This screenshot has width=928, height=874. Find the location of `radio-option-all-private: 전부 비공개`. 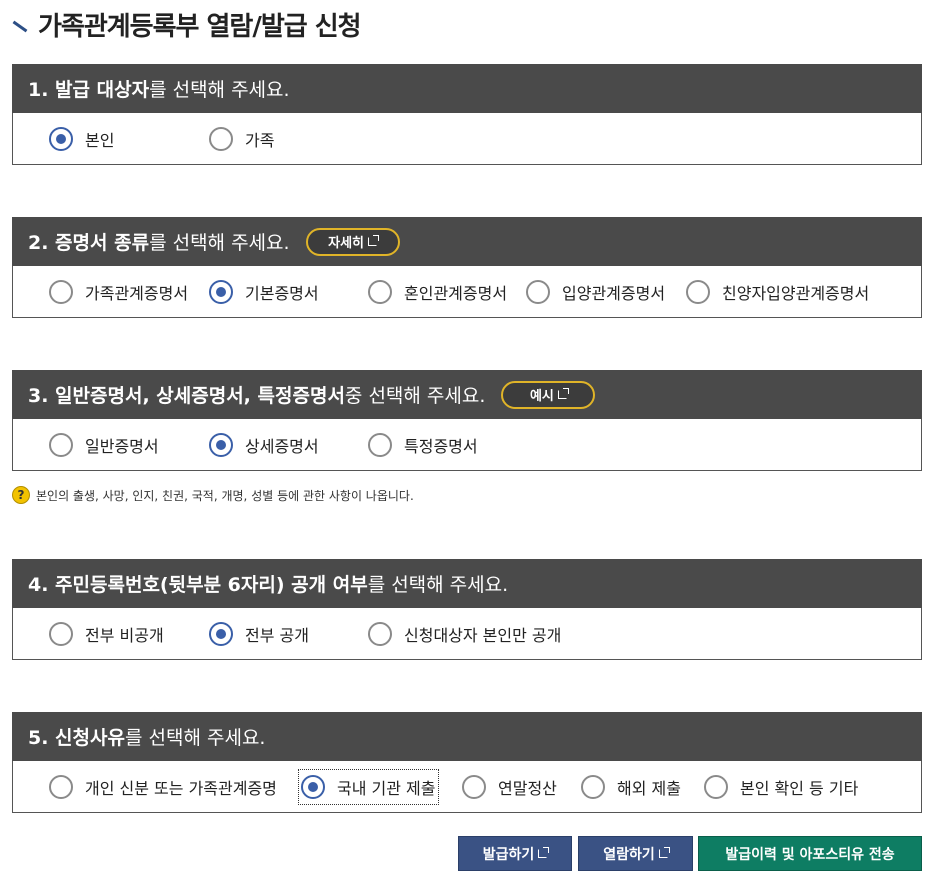

radio-option-all-private: 전부 비공개 is located at coordinates (106, 634).